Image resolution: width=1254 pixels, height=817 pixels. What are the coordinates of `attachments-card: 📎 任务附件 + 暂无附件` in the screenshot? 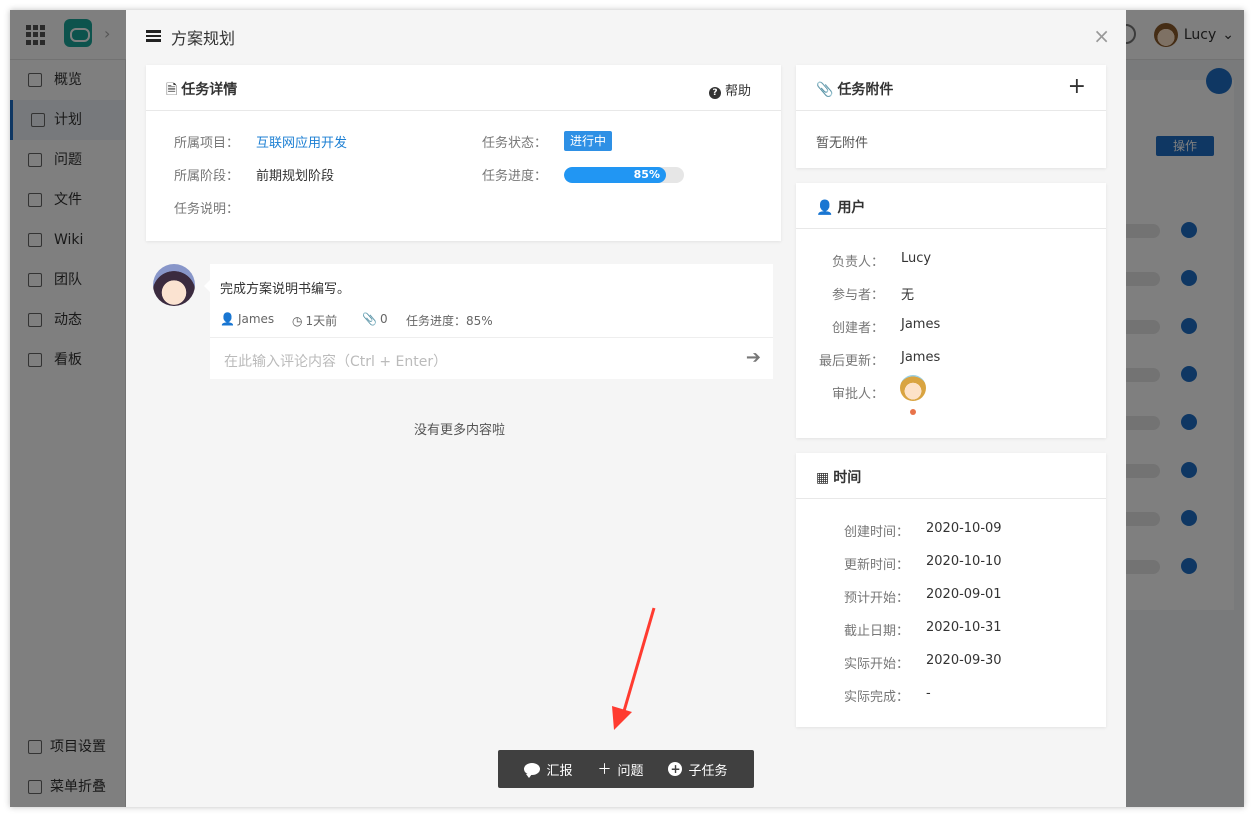 It's located at (951, 116).